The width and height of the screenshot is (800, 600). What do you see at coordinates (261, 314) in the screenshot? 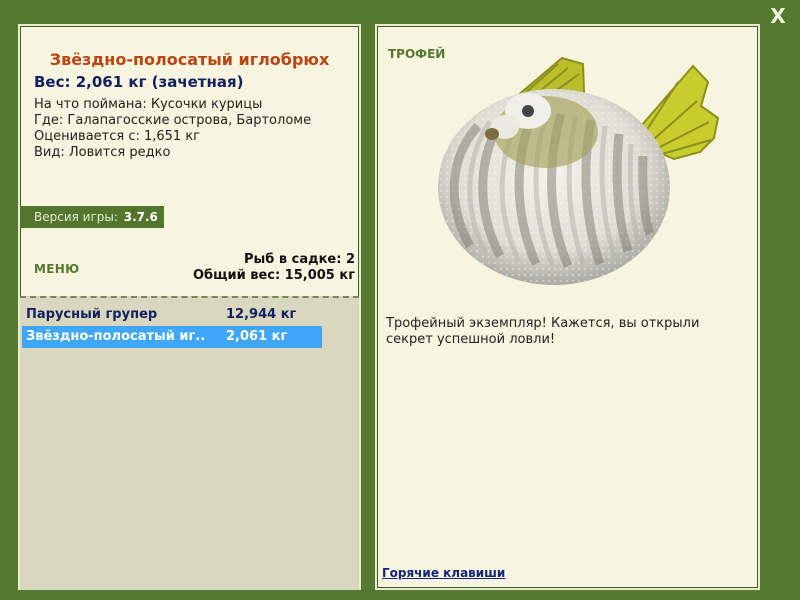
I see `keepnet-row-weight: 12,944 кг` at bounding box center [261, 314].